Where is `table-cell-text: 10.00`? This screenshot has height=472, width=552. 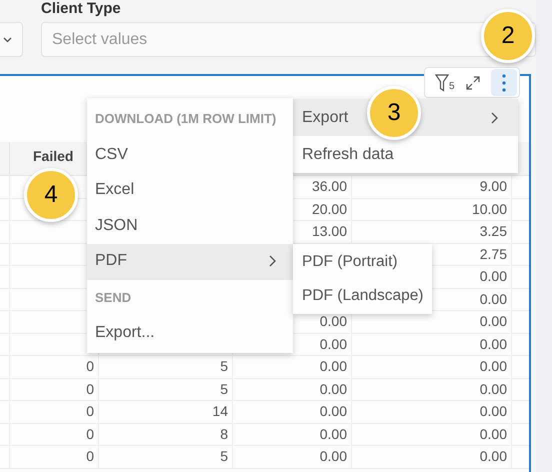
table-cell-text: 10.00 is located at coordinates (489, 209).